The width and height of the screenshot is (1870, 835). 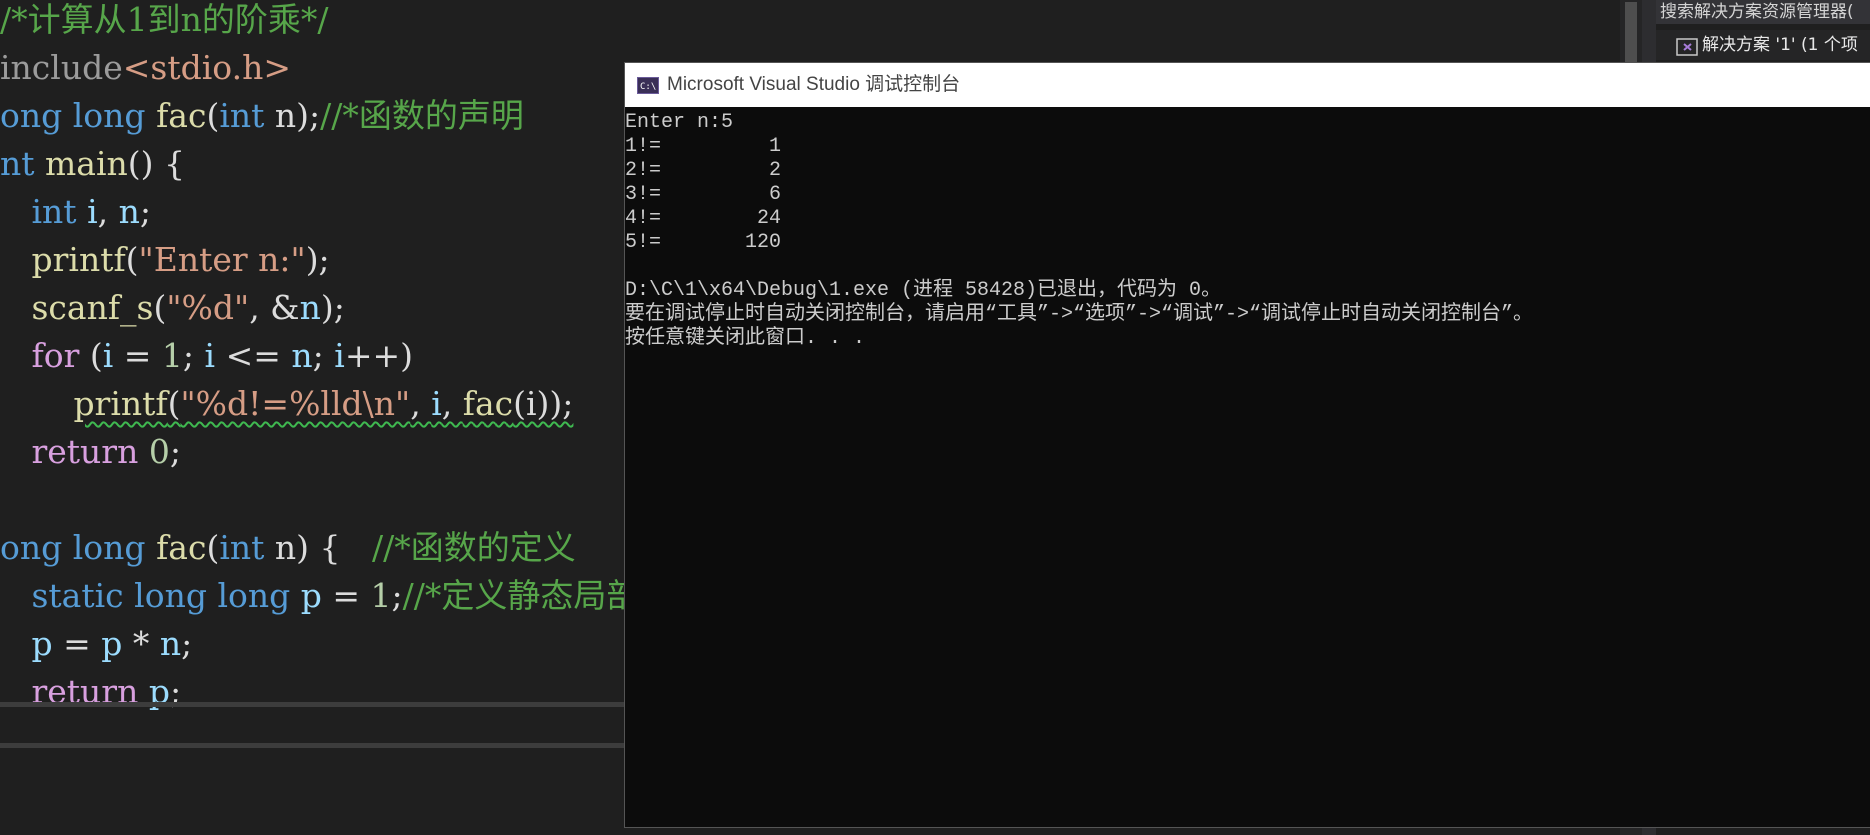 I want to click on code-line: scanf_s("%d", &n);, so click(x=172, y=308).